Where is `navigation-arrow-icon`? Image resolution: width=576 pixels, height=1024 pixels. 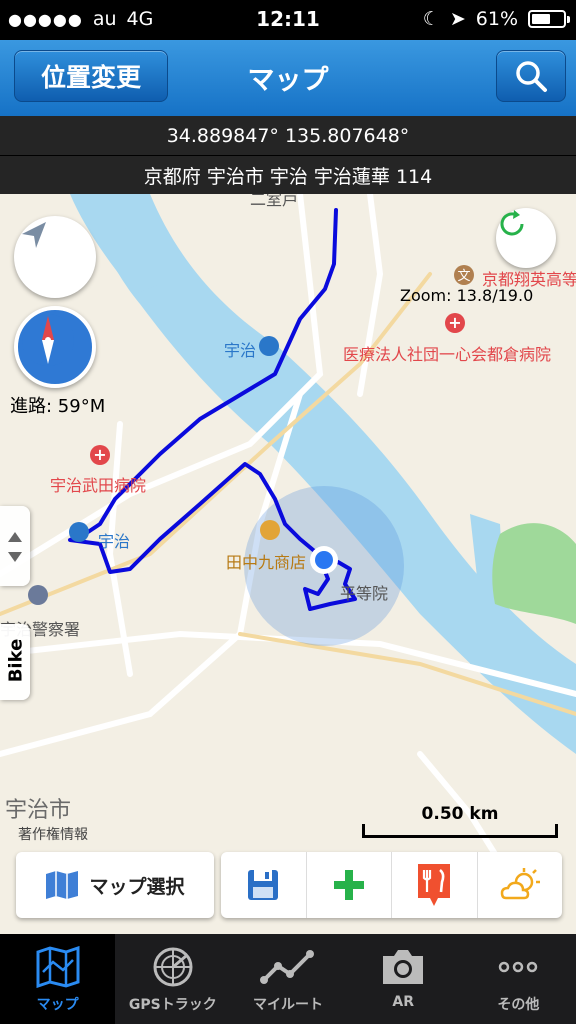
navigation-arrow-icon is located at coordinates (34, 235).